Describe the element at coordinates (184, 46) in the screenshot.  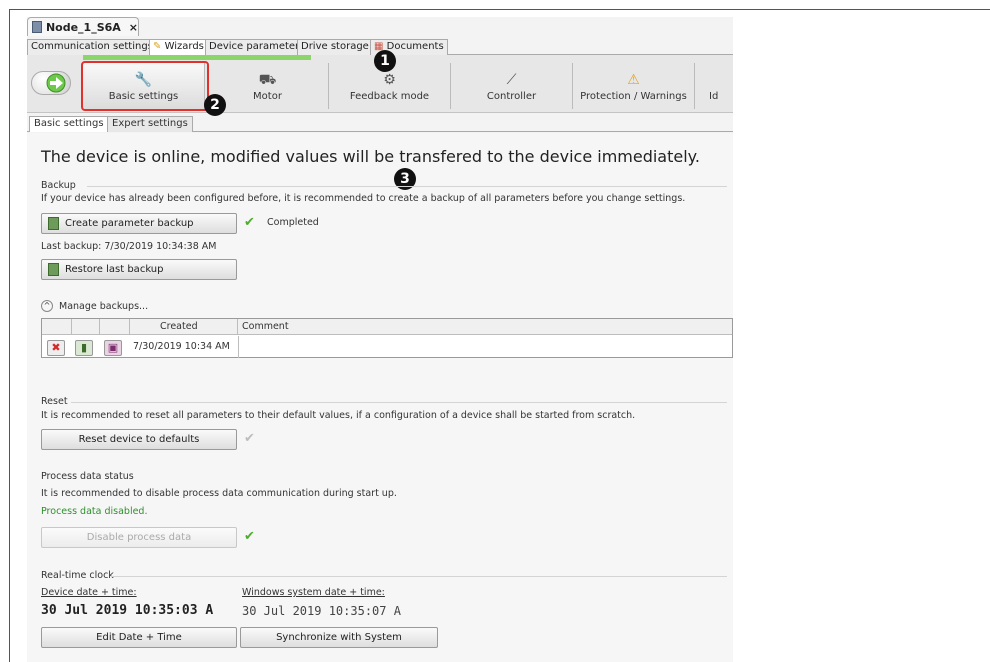
I see `tab-wizards-label: Wizards` at that location.